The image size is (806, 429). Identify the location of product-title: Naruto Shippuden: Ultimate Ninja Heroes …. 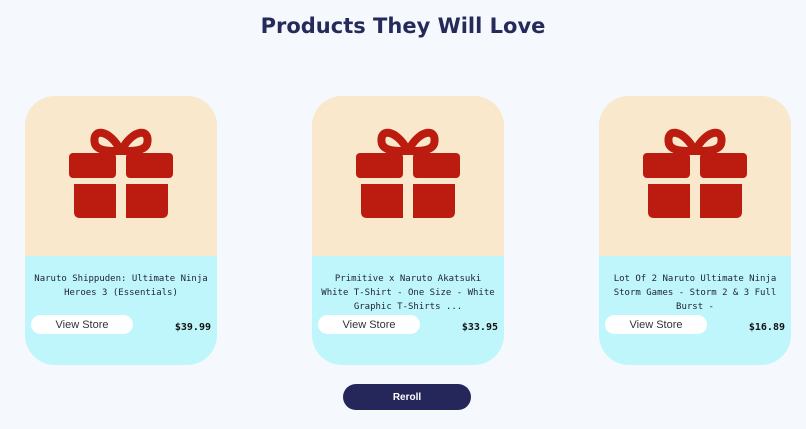
(121, 286).